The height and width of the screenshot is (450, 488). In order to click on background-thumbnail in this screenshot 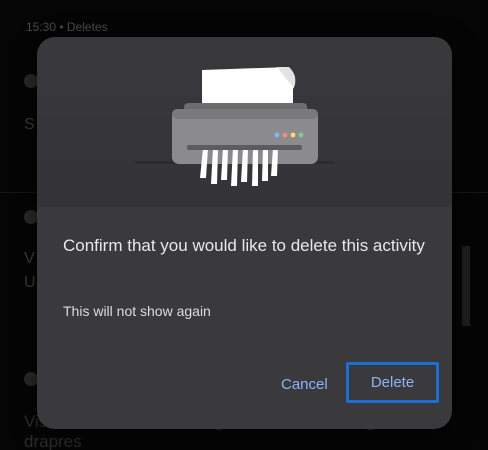, I will do `click(466, 286)`.